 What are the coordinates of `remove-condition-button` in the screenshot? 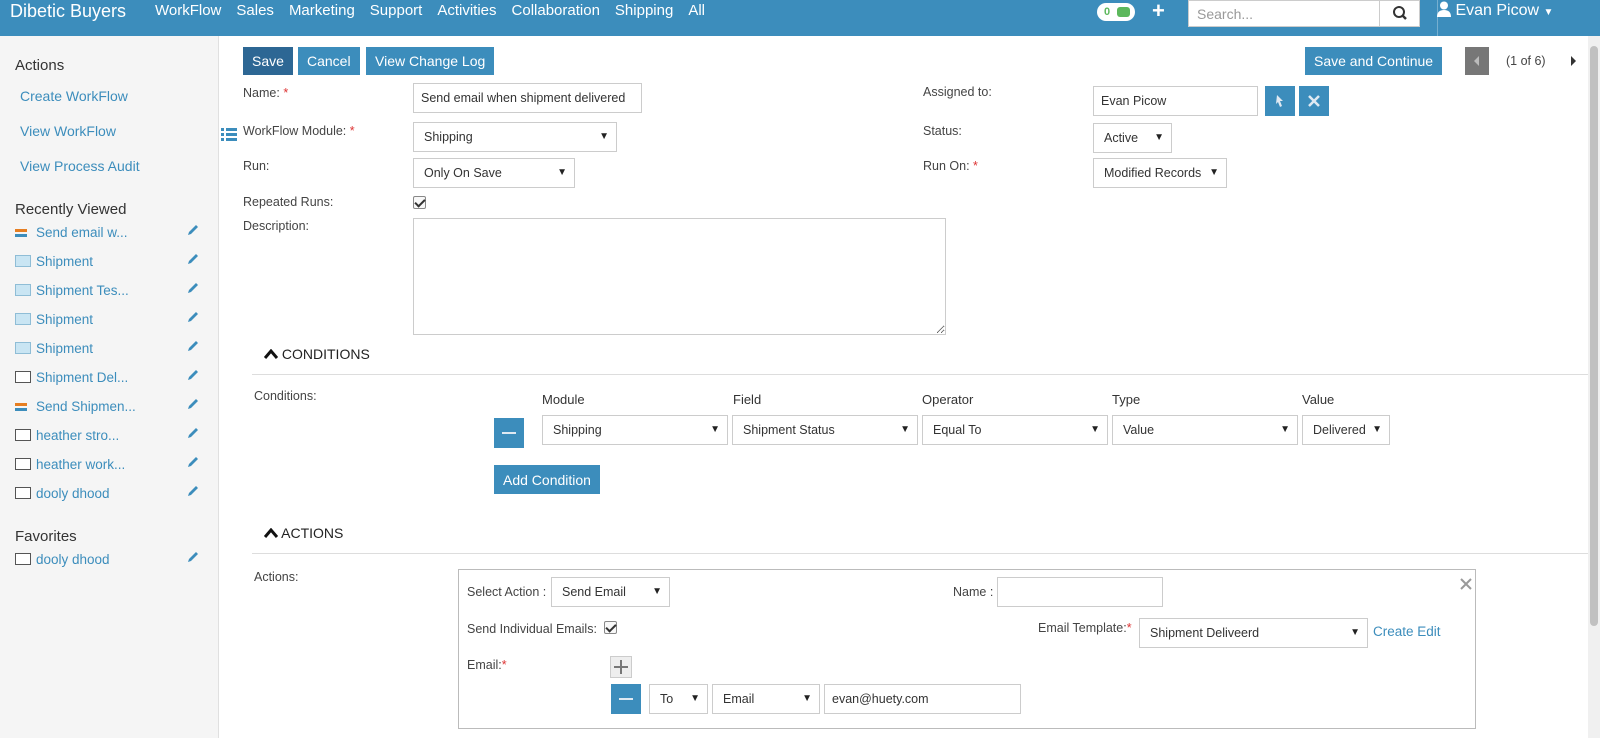 It's located at (509, 433).